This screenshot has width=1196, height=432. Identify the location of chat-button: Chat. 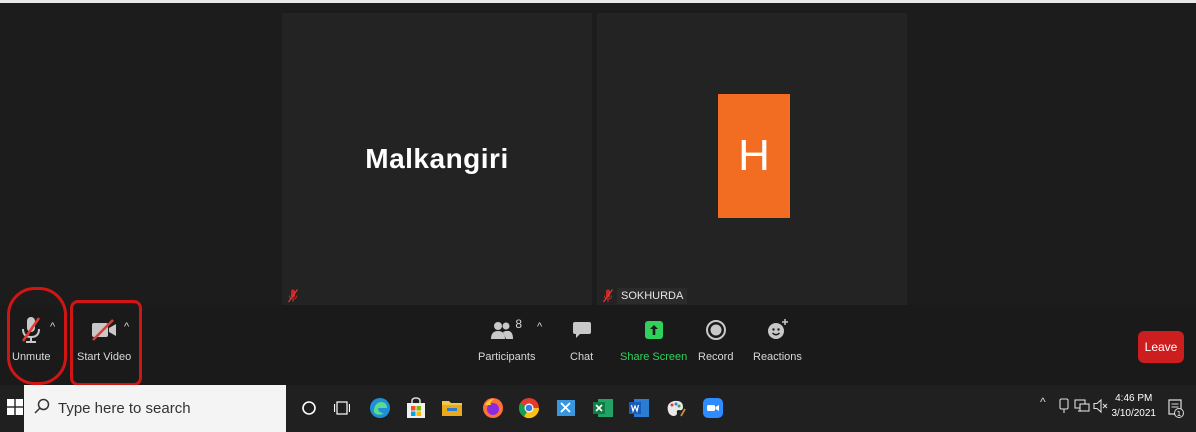
(581, 339).